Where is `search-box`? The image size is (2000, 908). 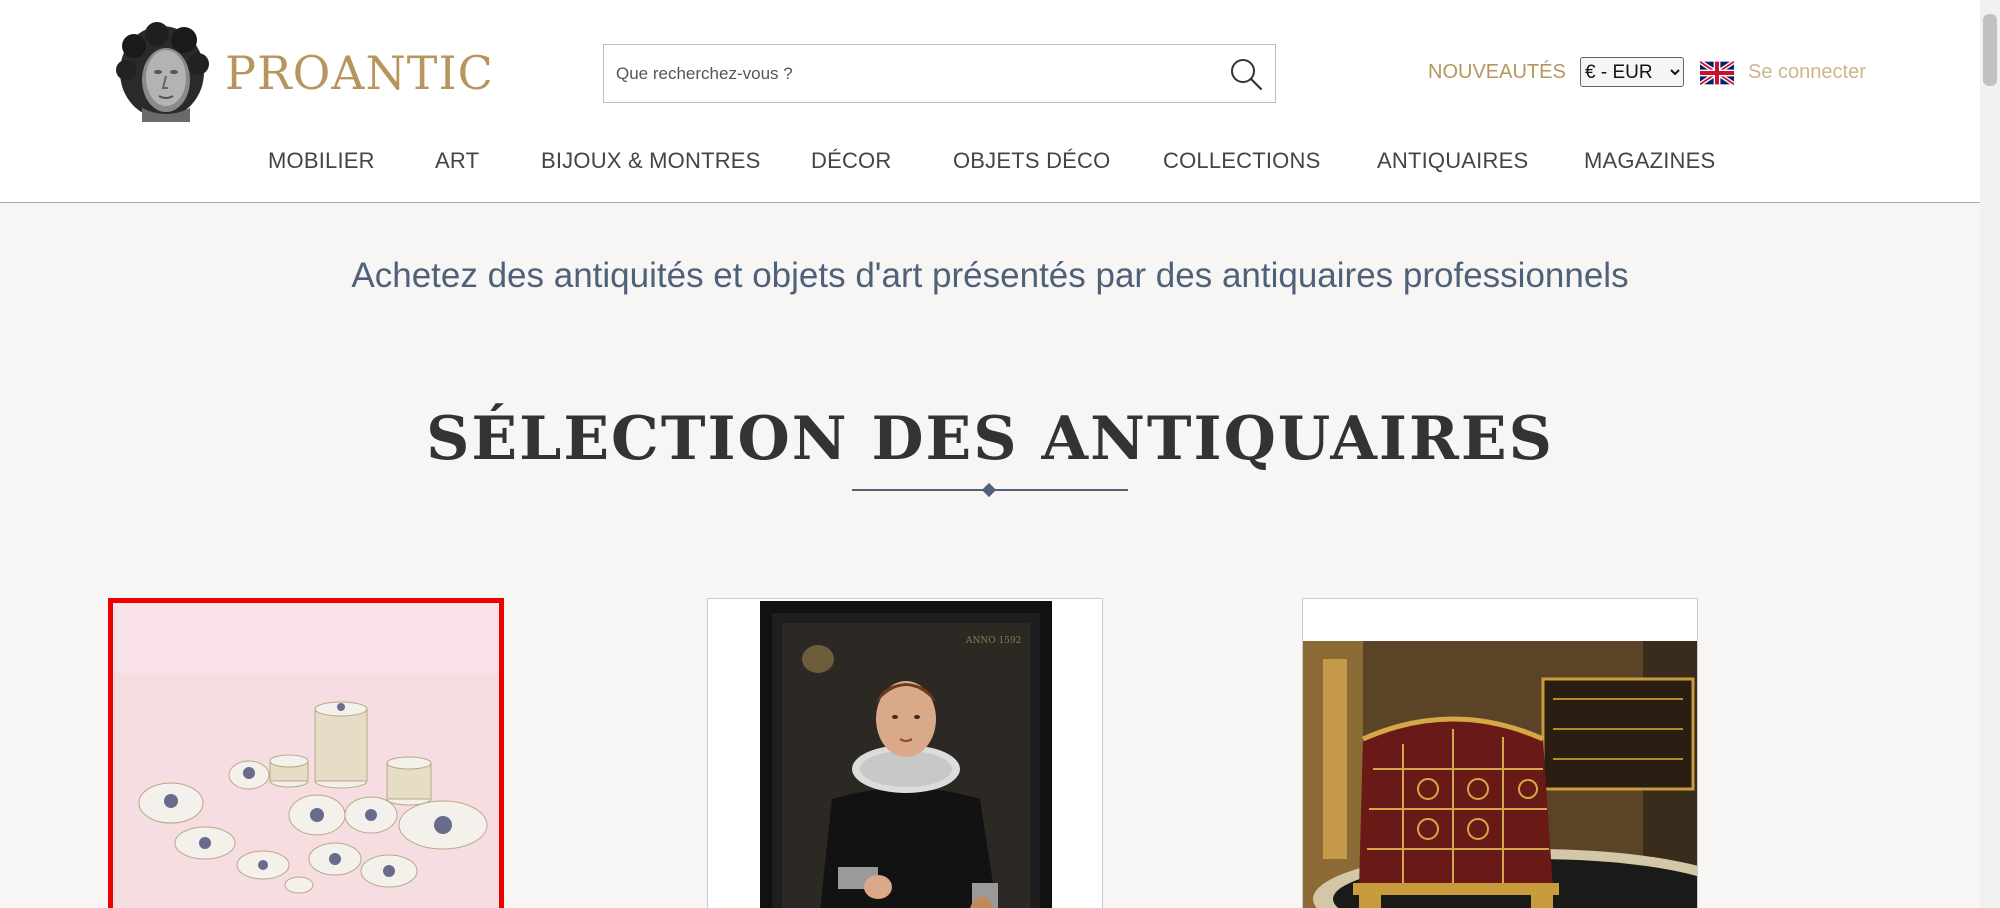
search-box is located at coordinates (939, 73).